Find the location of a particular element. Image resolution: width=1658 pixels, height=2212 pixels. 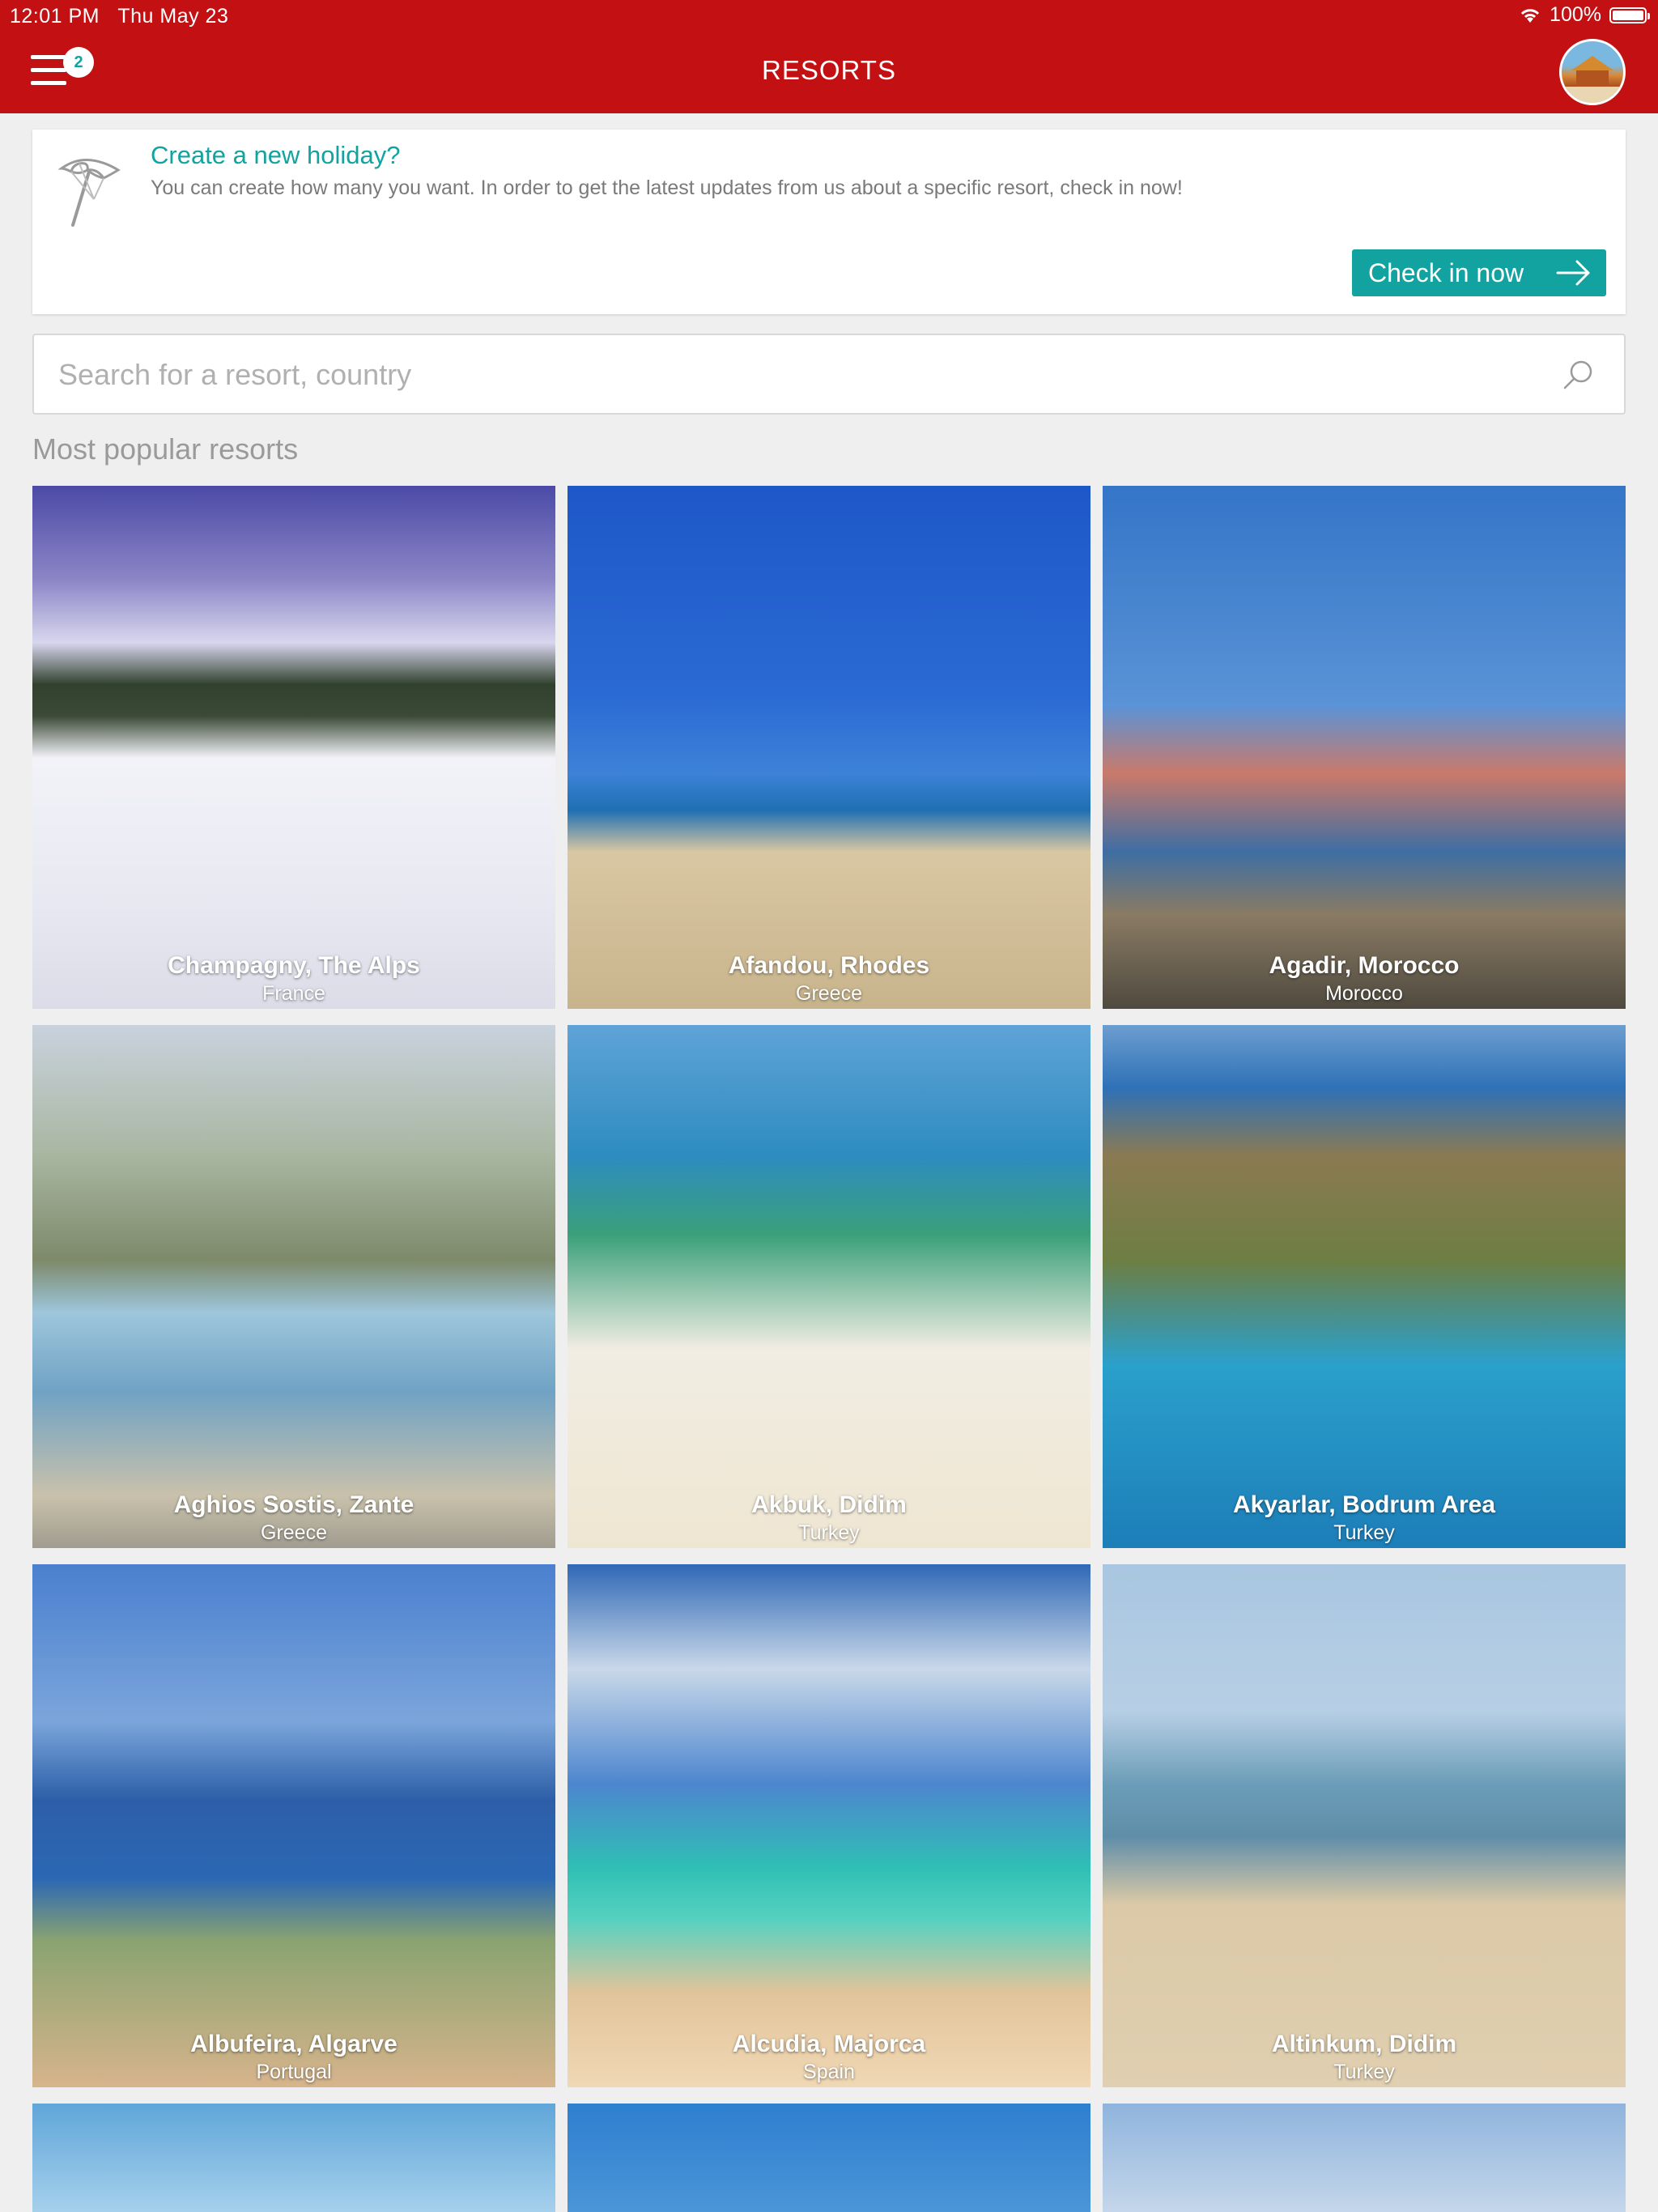

status-time-date: 12:01 PM Thu May 23 is located at coordinates (119, 16).